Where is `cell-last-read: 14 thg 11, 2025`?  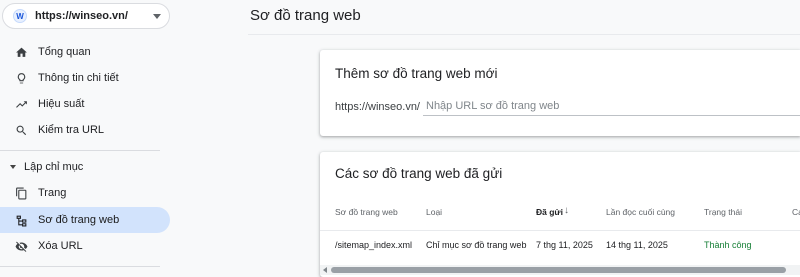 cell-last-read: 14 thg 11, 2025 is located at coordinates (637, 245).